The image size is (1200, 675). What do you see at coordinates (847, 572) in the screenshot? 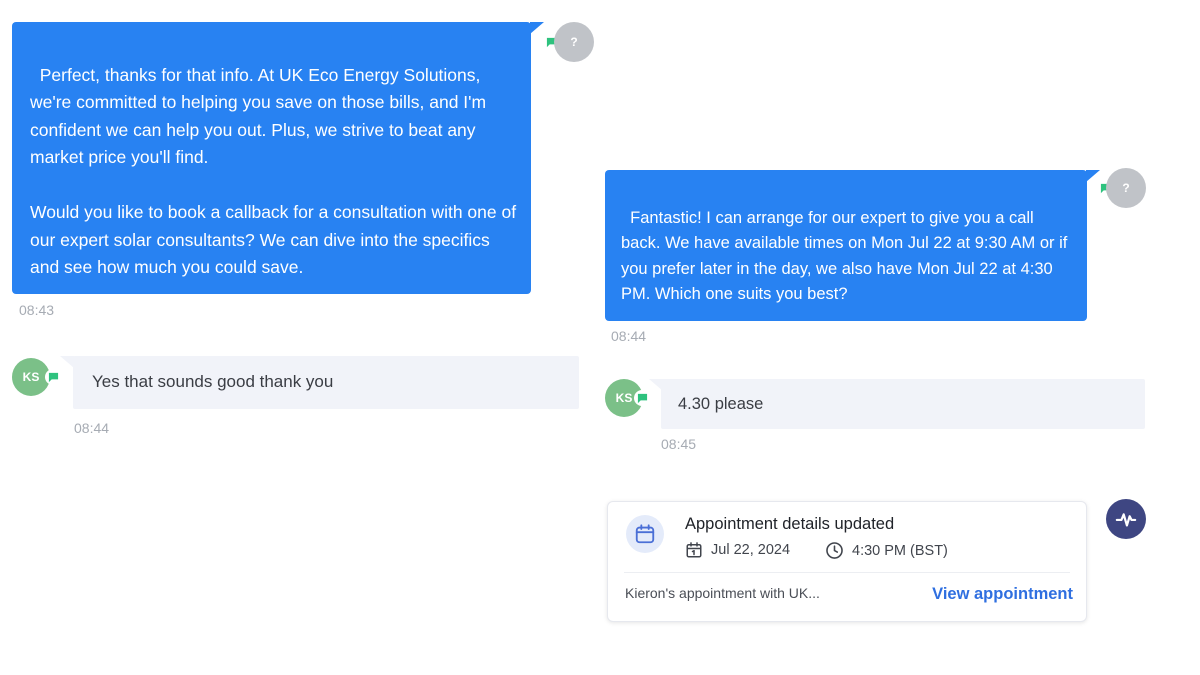
I see `card-divider` at bounding box center [847, 572].